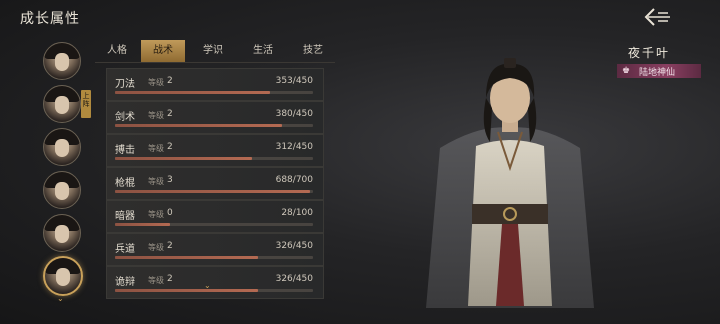 Image resolution: width=720 pixels, height=324 pixels. Describe the element at coordinates (50, 19) in the screenshot. I see `page-title: 成长属性` at that location.